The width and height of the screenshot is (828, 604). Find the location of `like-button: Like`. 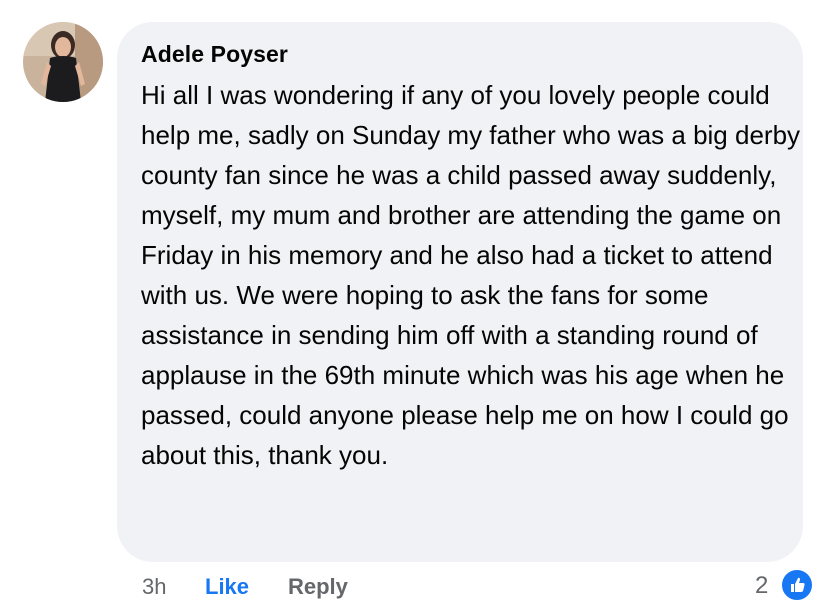

like-button: Like is located at coordinates (227, 587).